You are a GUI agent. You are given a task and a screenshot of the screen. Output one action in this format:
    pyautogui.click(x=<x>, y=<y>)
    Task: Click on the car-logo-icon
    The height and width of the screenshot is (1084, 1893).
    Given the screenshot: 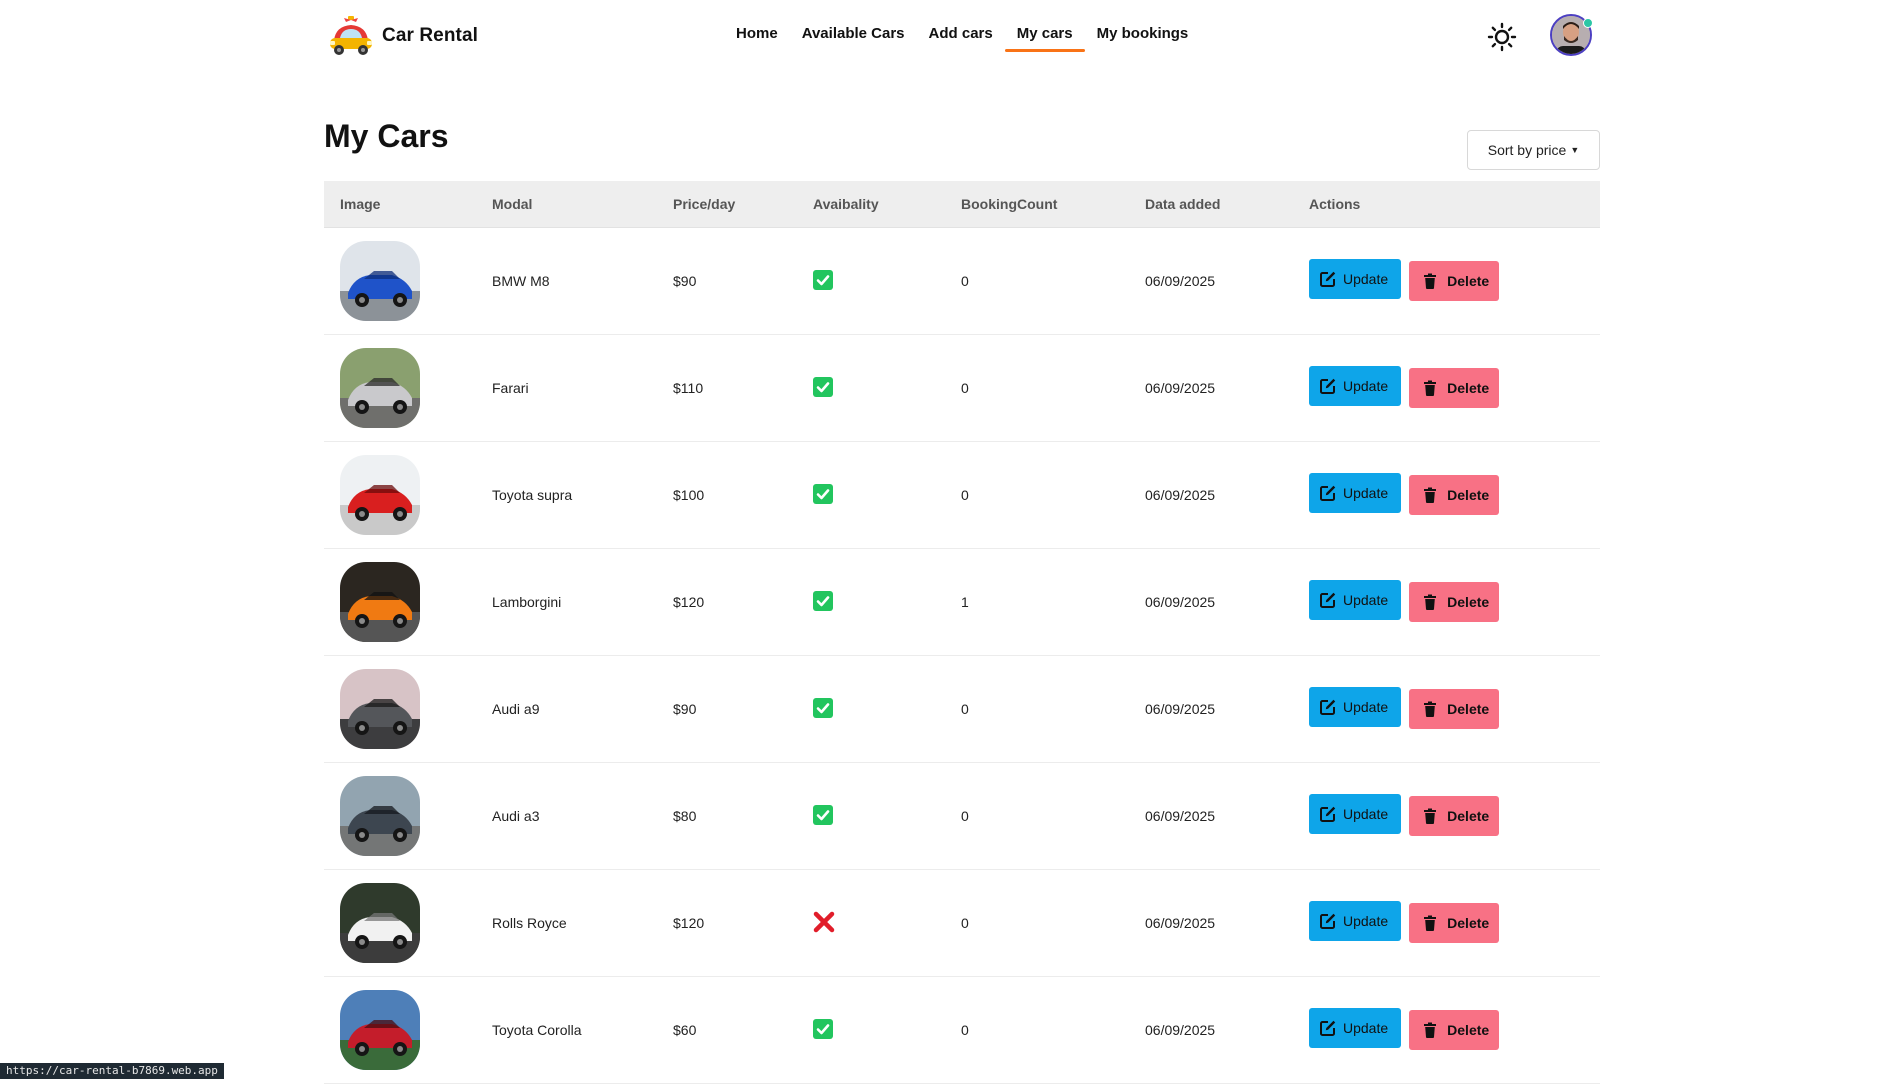 What is the action you would take?
    pyautogui.click(x=351, y=35)
    